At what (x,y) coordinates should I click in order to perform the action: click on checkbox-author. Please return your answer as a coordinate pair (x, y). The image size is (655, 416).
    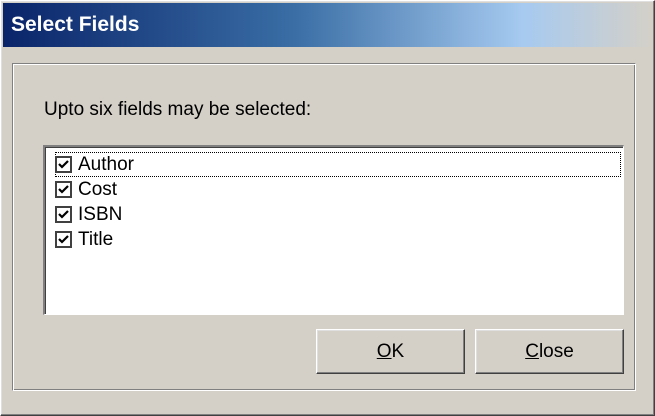
    Looking at the image, I should click on (63, 164).